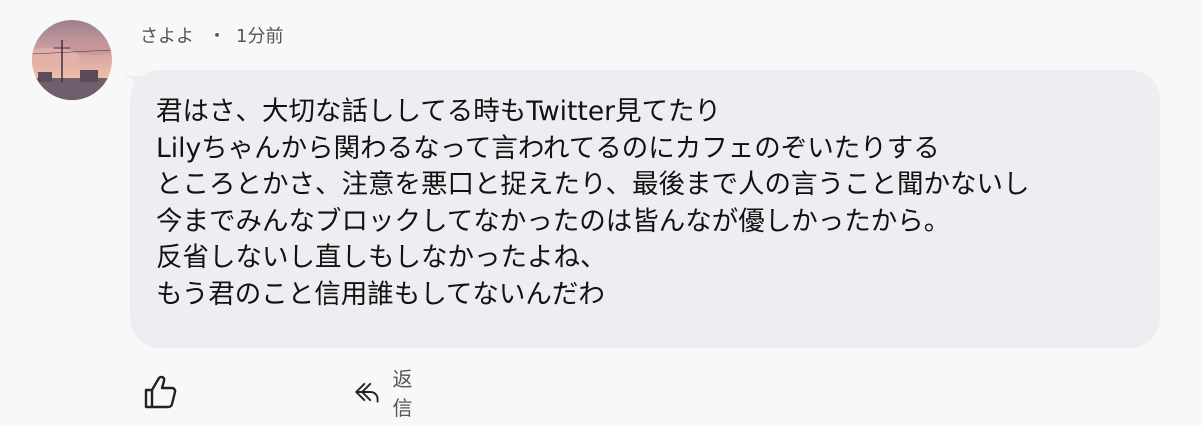  I want to click on comment-meta: さよよ・ 1分前, so click(211, 35).